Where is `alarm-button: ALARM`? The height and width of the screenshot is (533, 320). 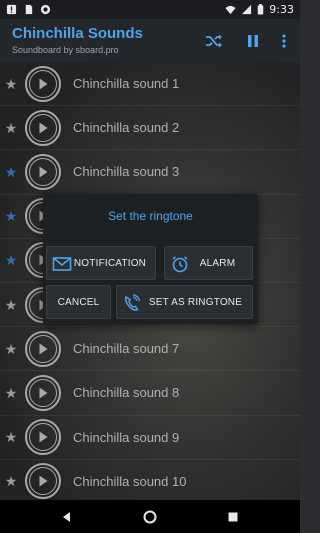
alarm-button: ALARM is located at coordinates (208, 263).